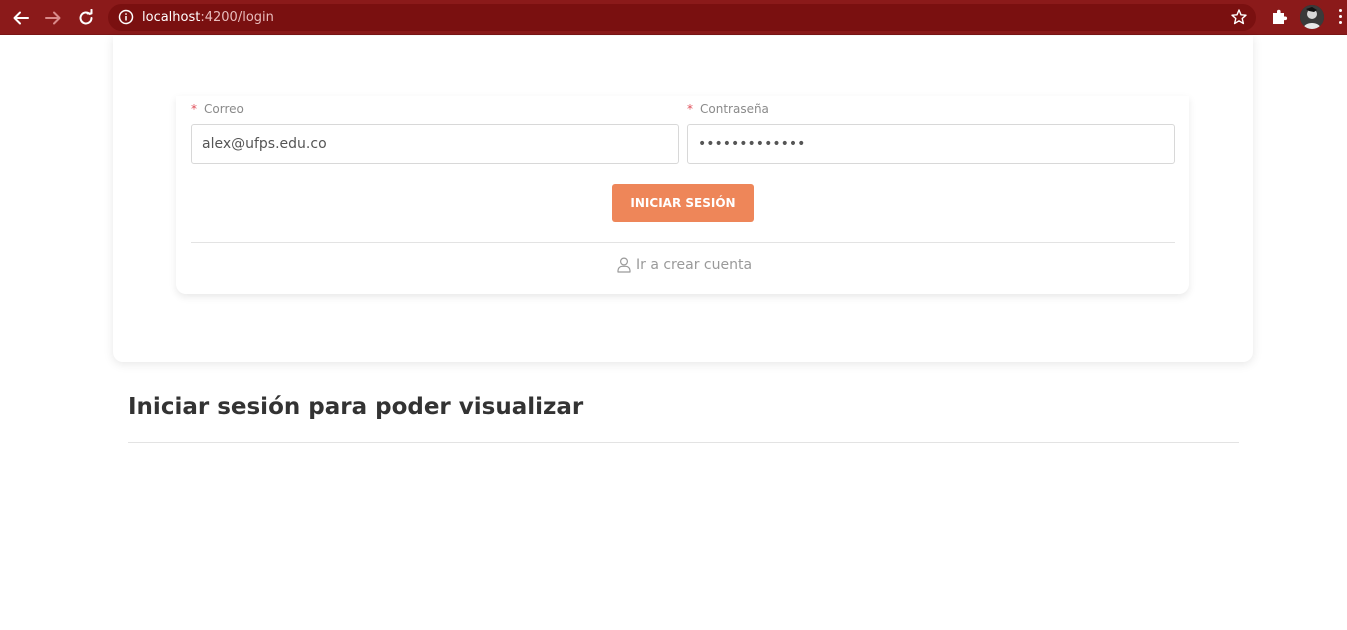 The image size is (1347, 630). Describe the element at coordinates (931, 144) in the screenshot. I see `password-field` at that location.